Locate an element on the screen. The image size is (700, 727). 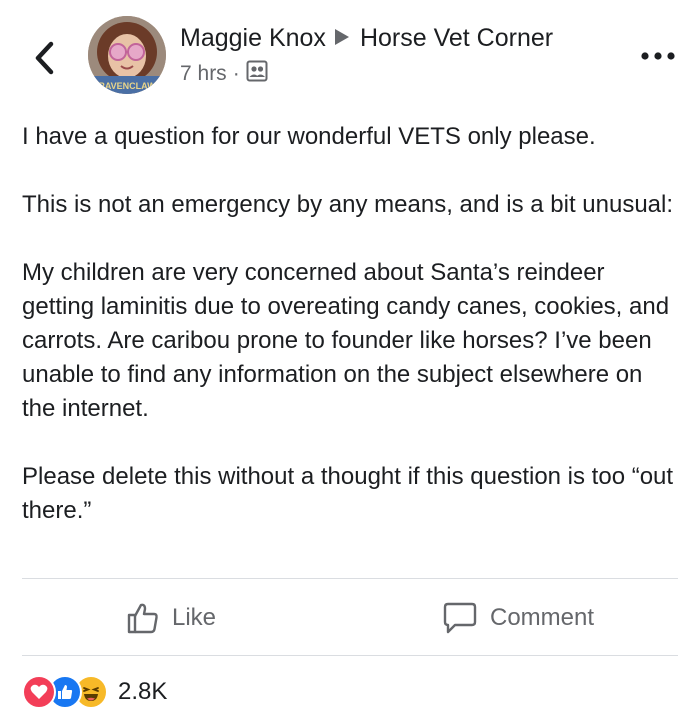
triangle-right-icon is located at coordinates (342, 38).